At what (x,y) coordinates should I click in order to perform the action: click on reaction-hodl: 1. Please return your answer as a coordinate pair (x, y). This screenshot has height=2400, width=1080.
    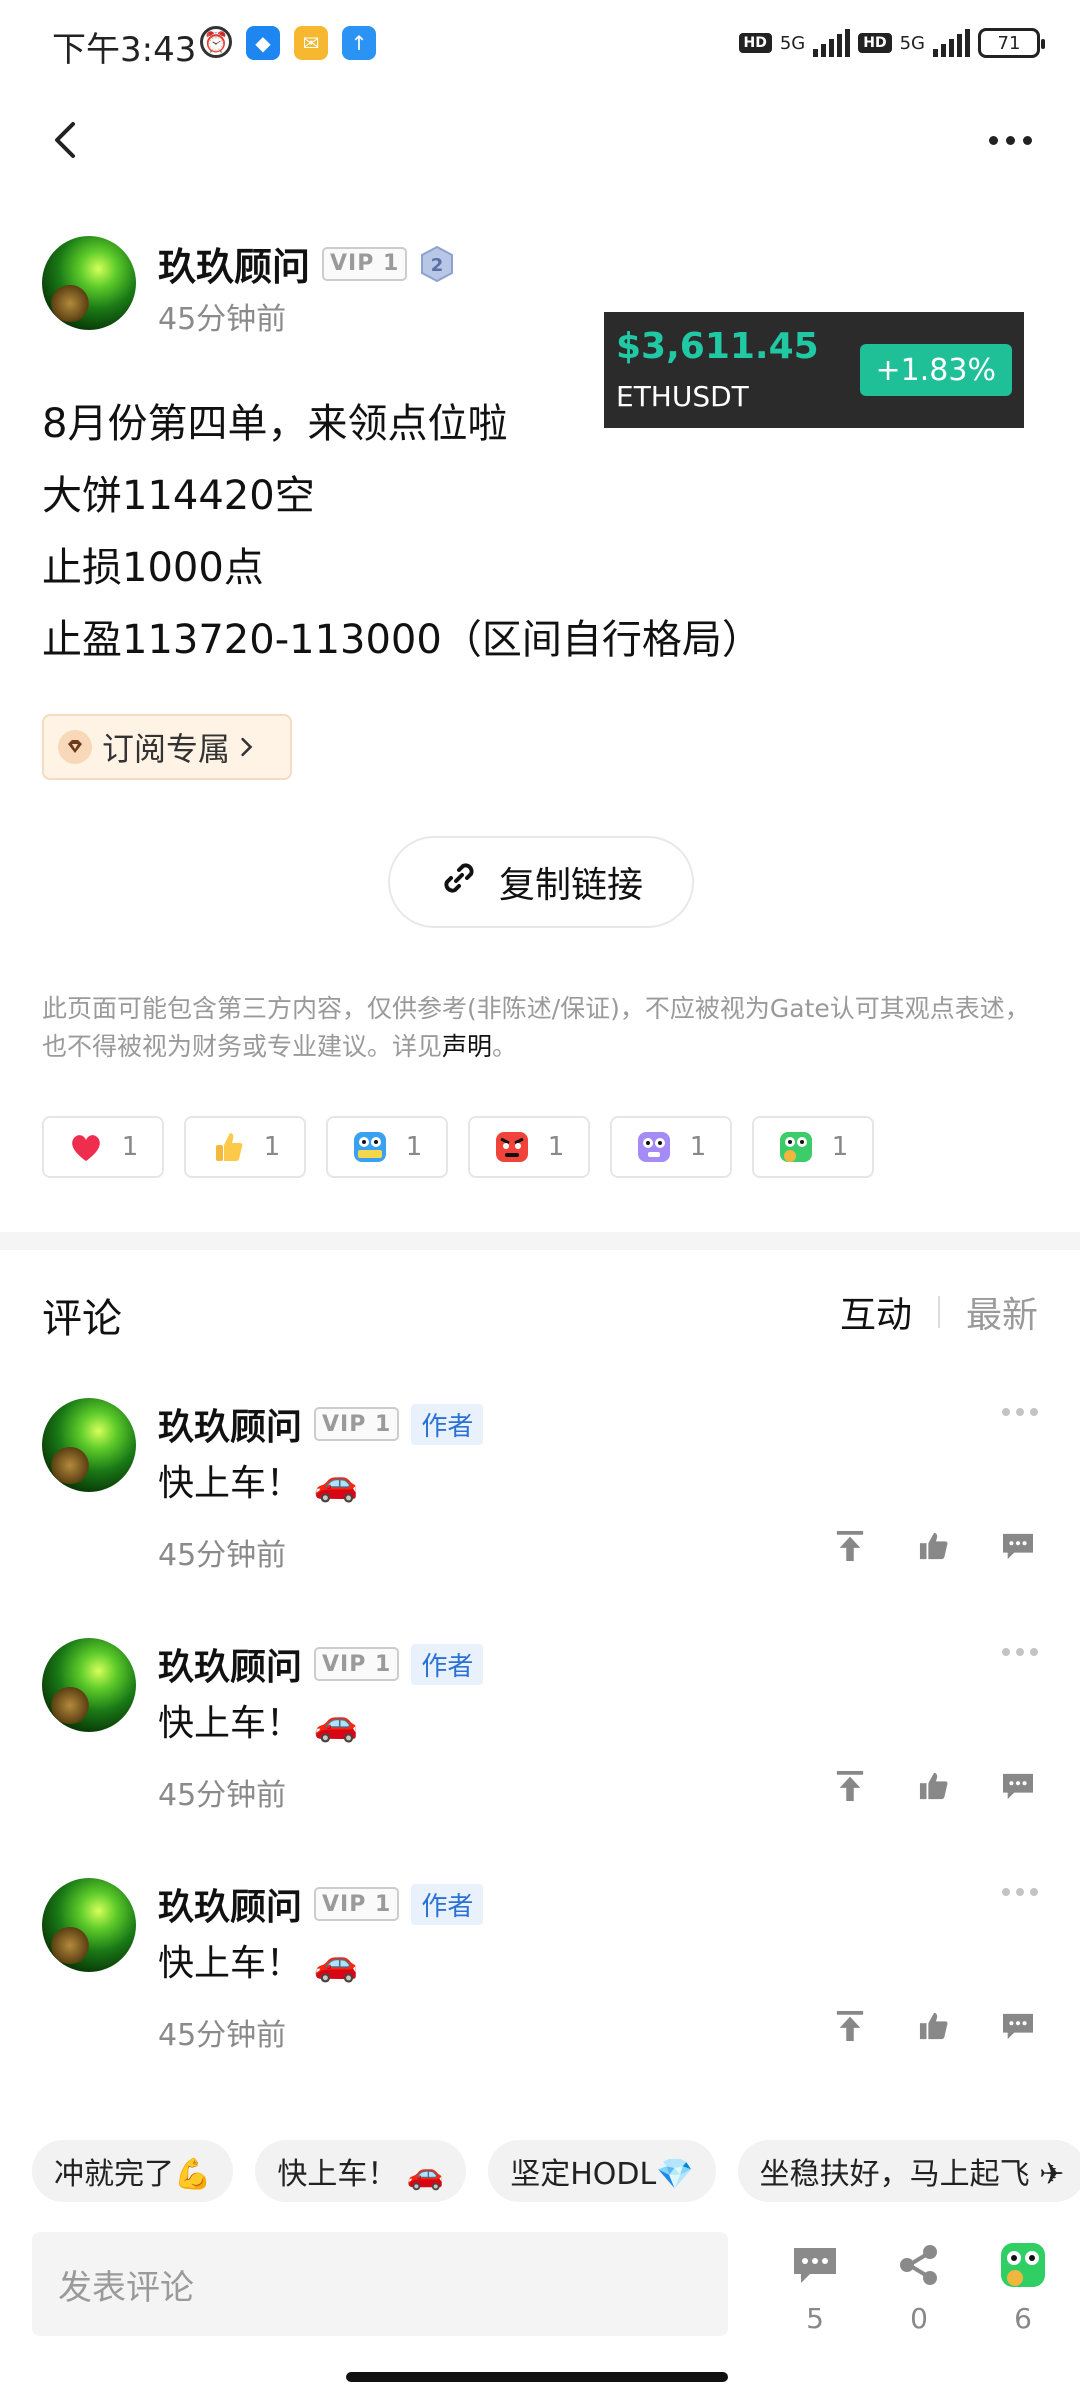
    Looking at the image, I should click on (387, 1147).